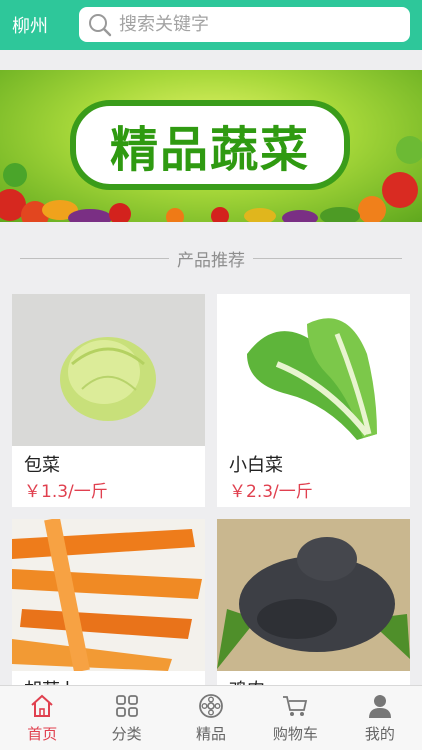 Image resolution: width=422 pixels, height=750 pixels. What do you see at coordinates (39, 25) in the screenshot?
I see `city-selector: 柳州` at bounding box center [39, 25].